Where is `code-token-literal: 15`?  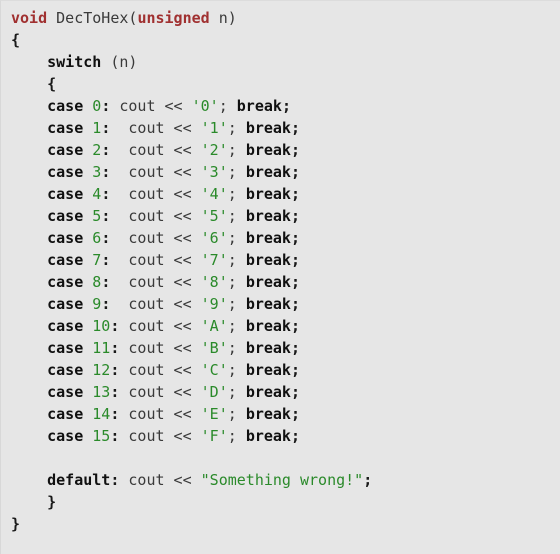
code-token-literal: 15 is located at coordinates (101, 436).